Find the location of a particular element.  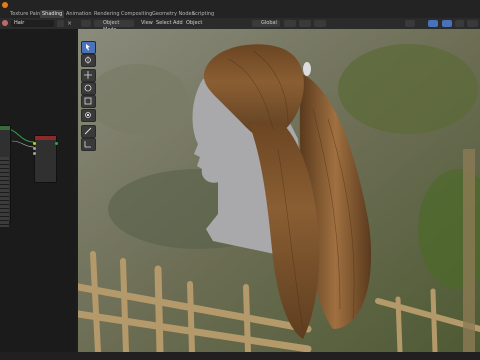

material-sphere-icon is located at coordinates (5, 23).